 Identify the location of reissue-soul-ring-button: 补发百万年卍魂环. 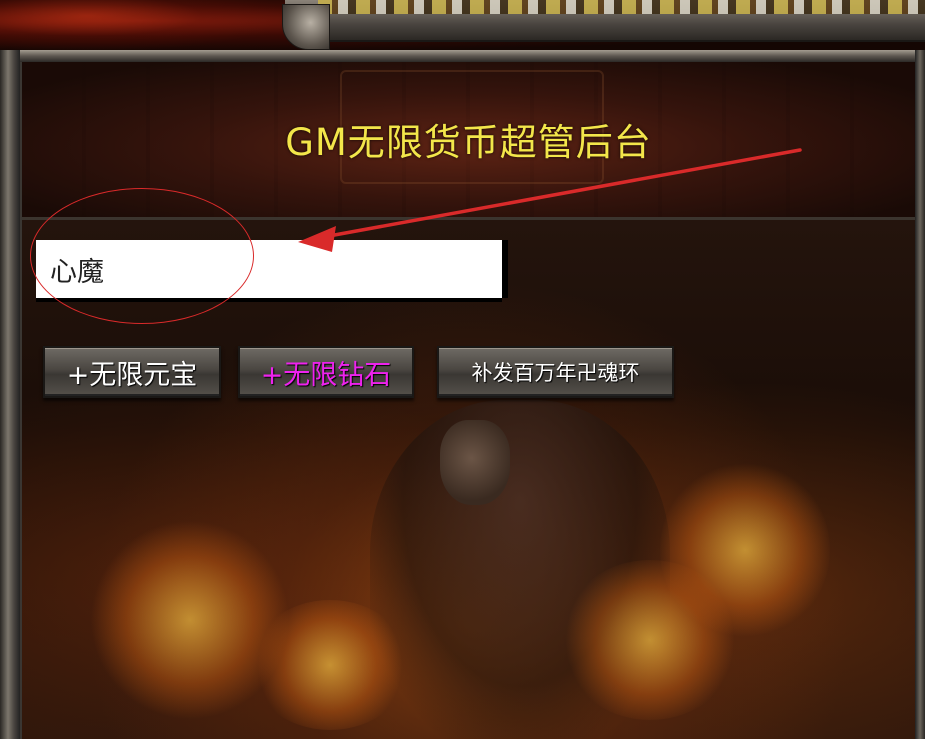
(555, 372).